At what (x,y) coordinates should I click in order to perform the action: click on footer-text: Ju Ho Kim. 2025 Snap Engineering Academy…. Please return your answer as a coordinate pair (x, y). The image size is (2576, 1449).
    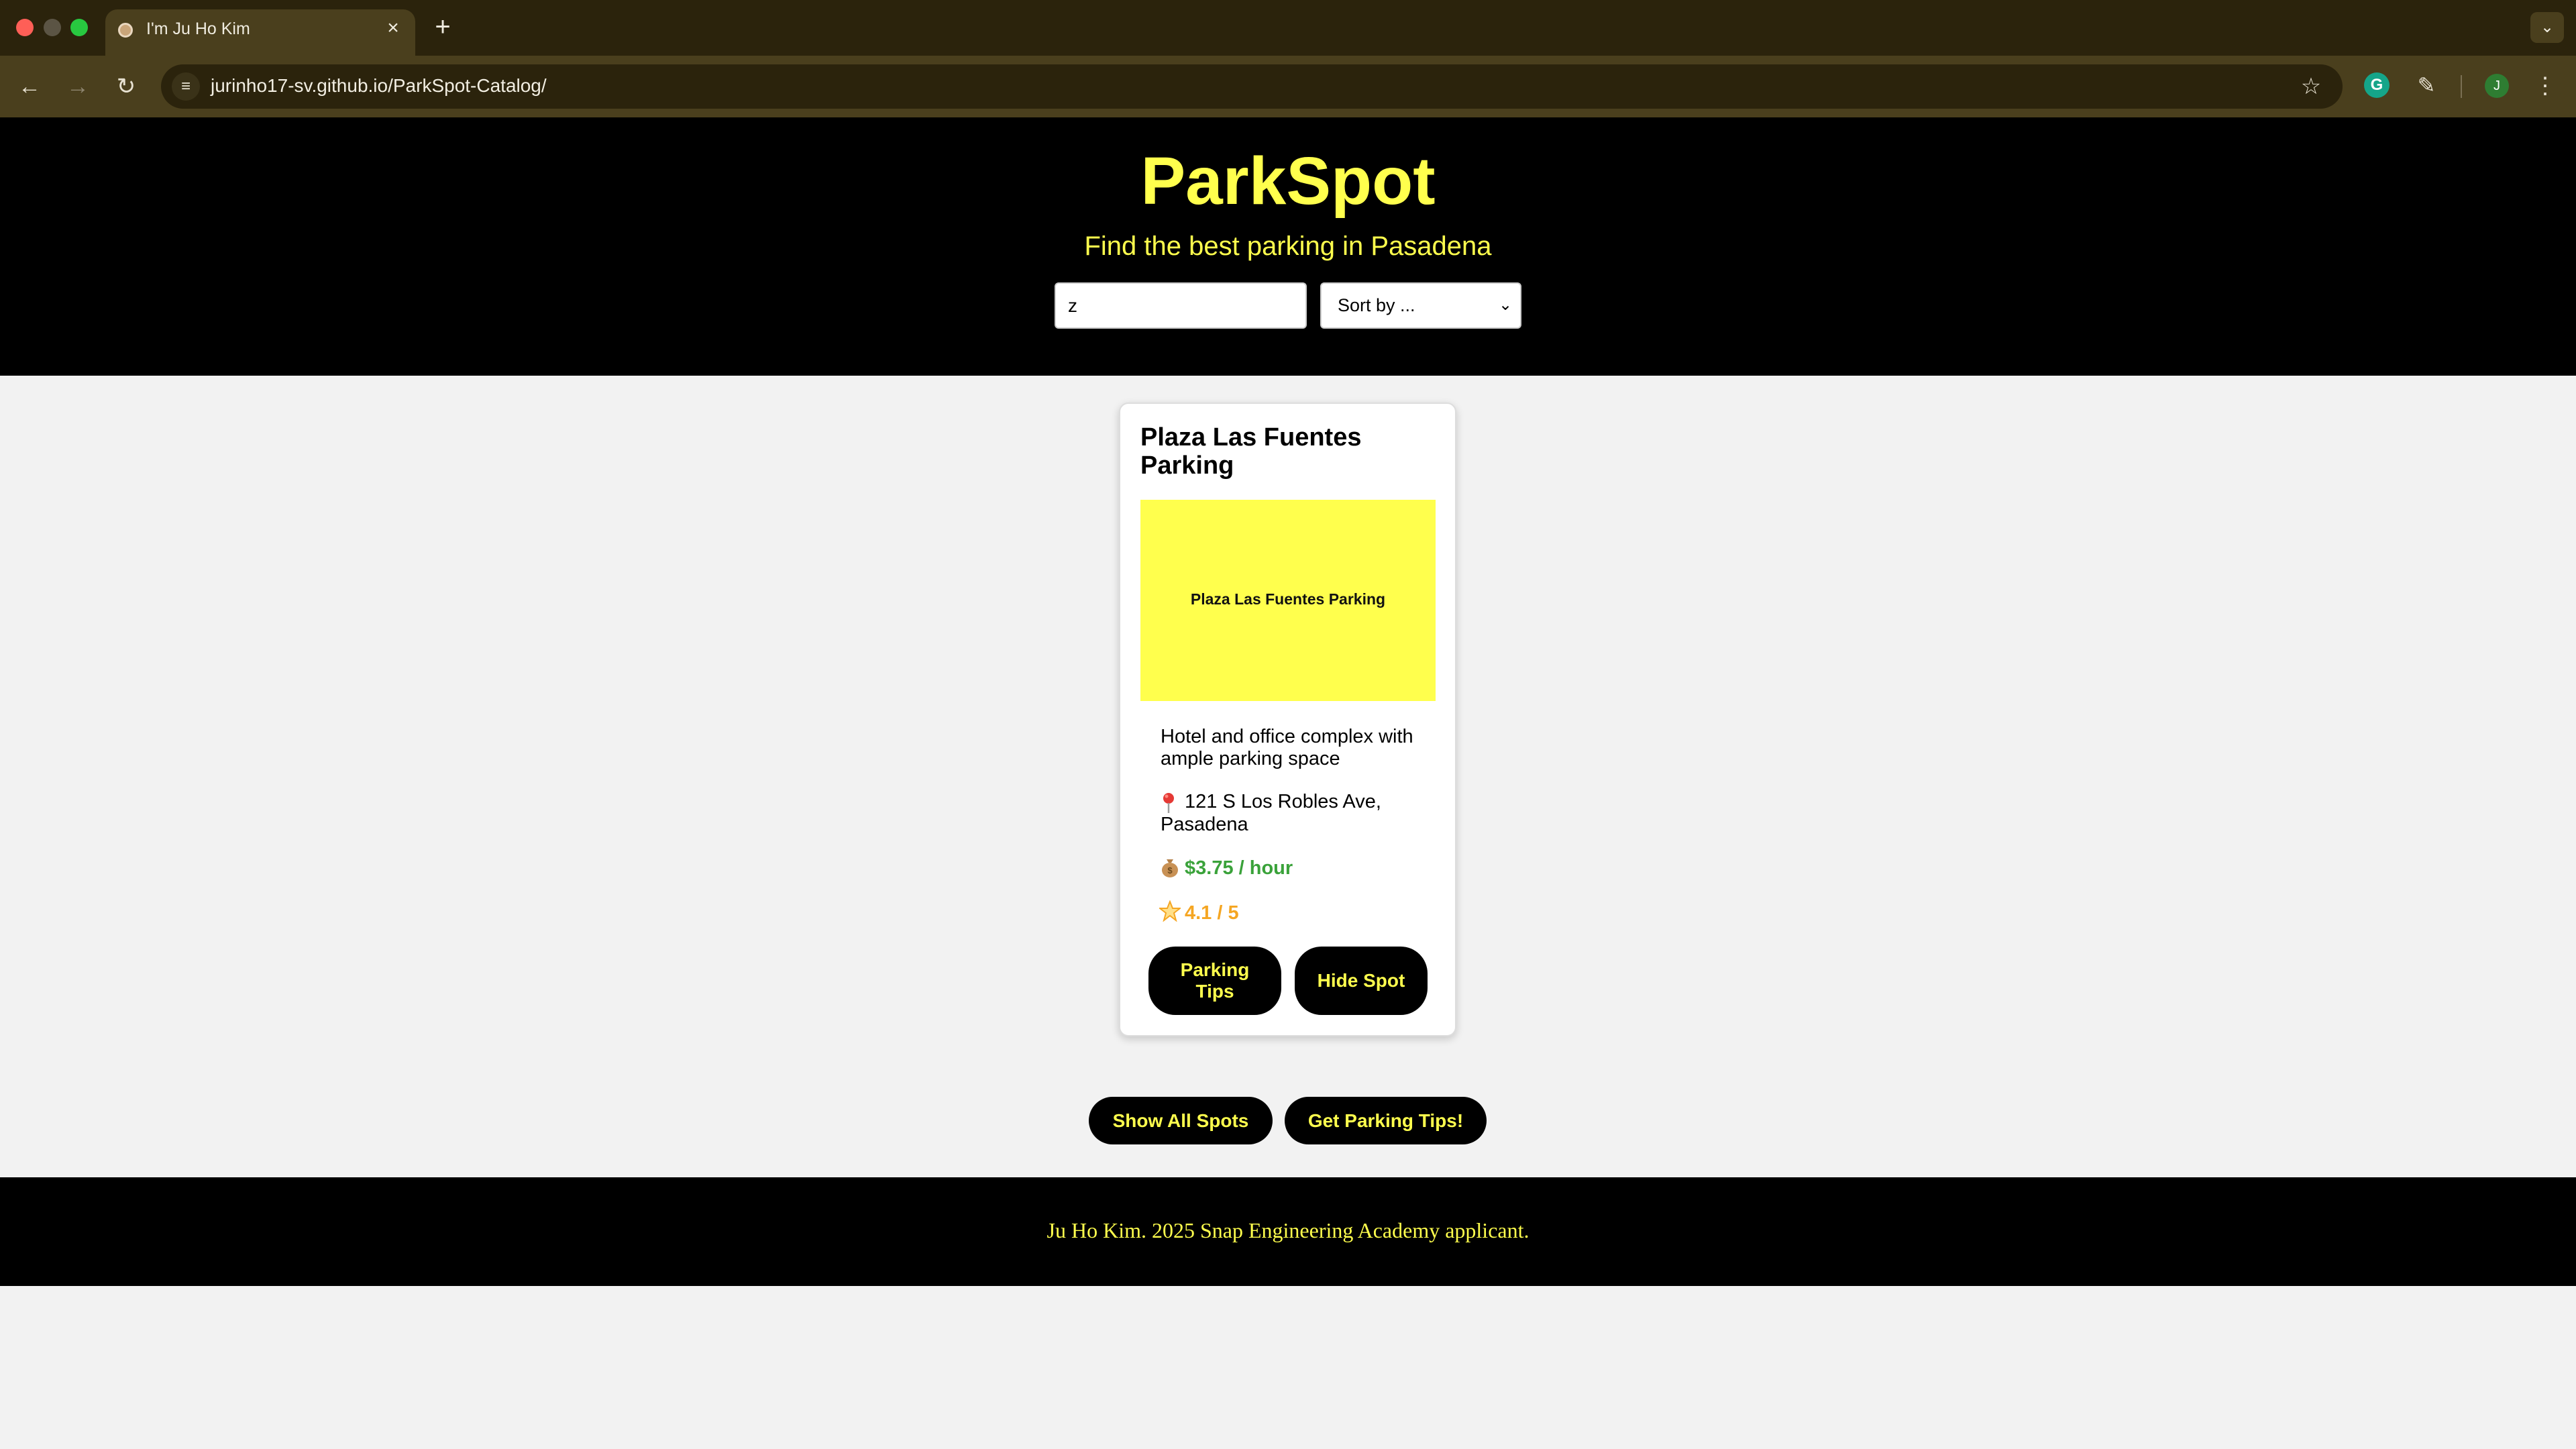
    Looking at the image, I should click on (1287, 1230).